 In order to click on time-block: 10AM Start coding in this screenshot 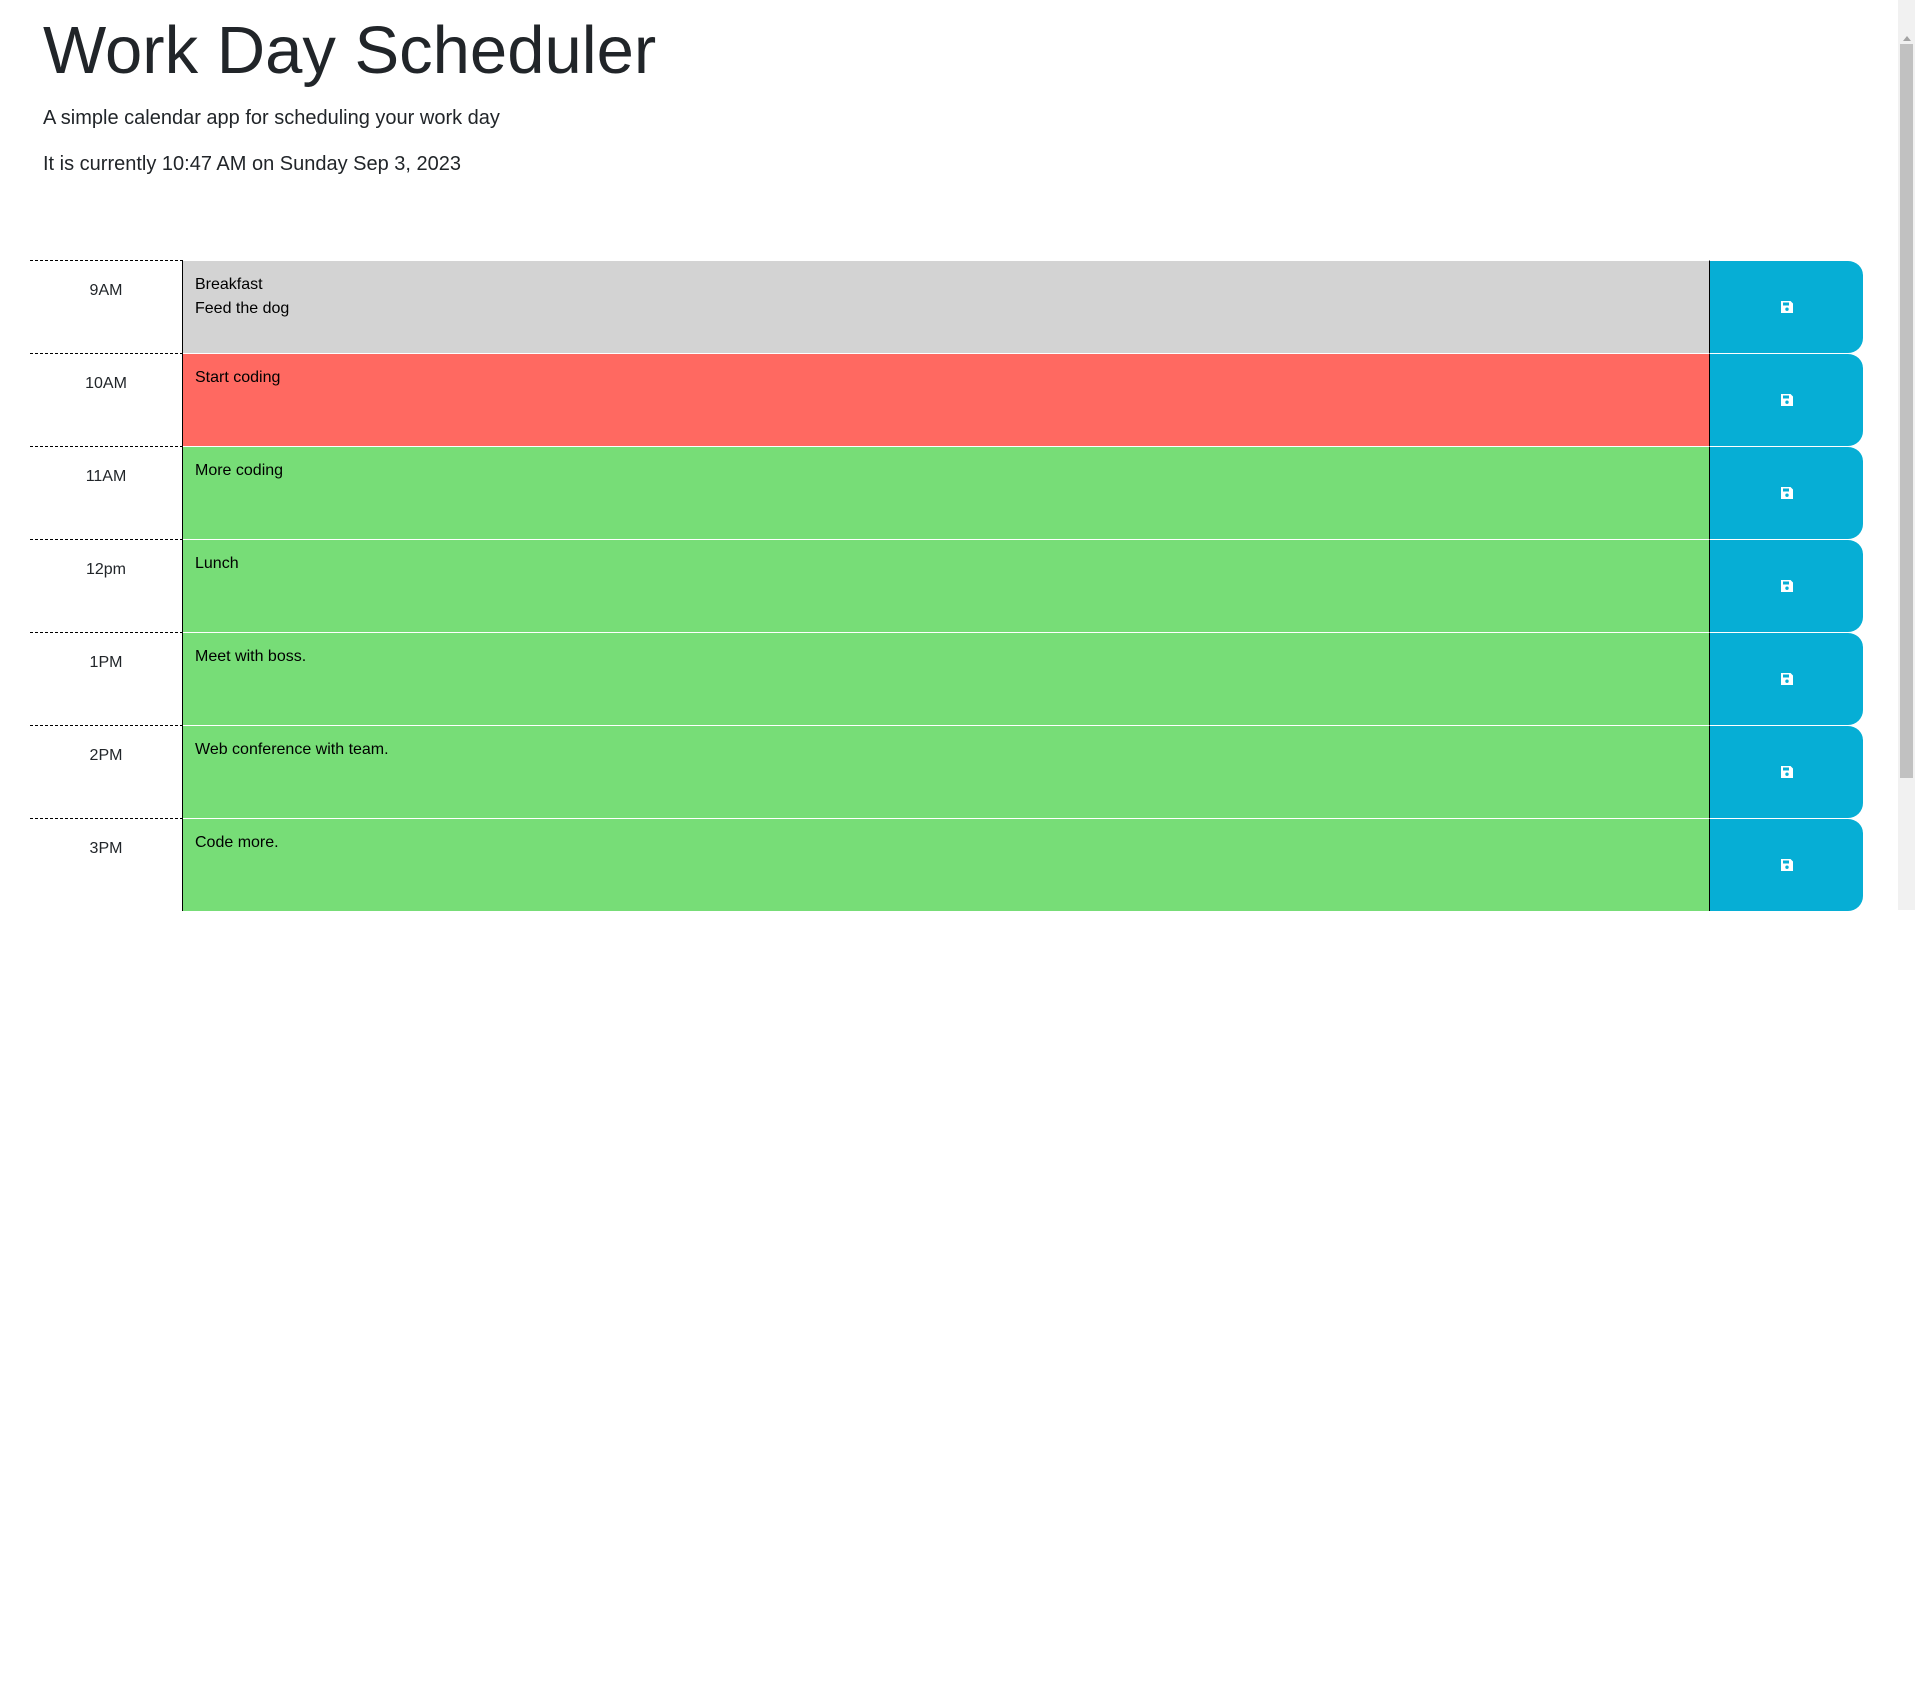, I will do `click(946, 399)`.